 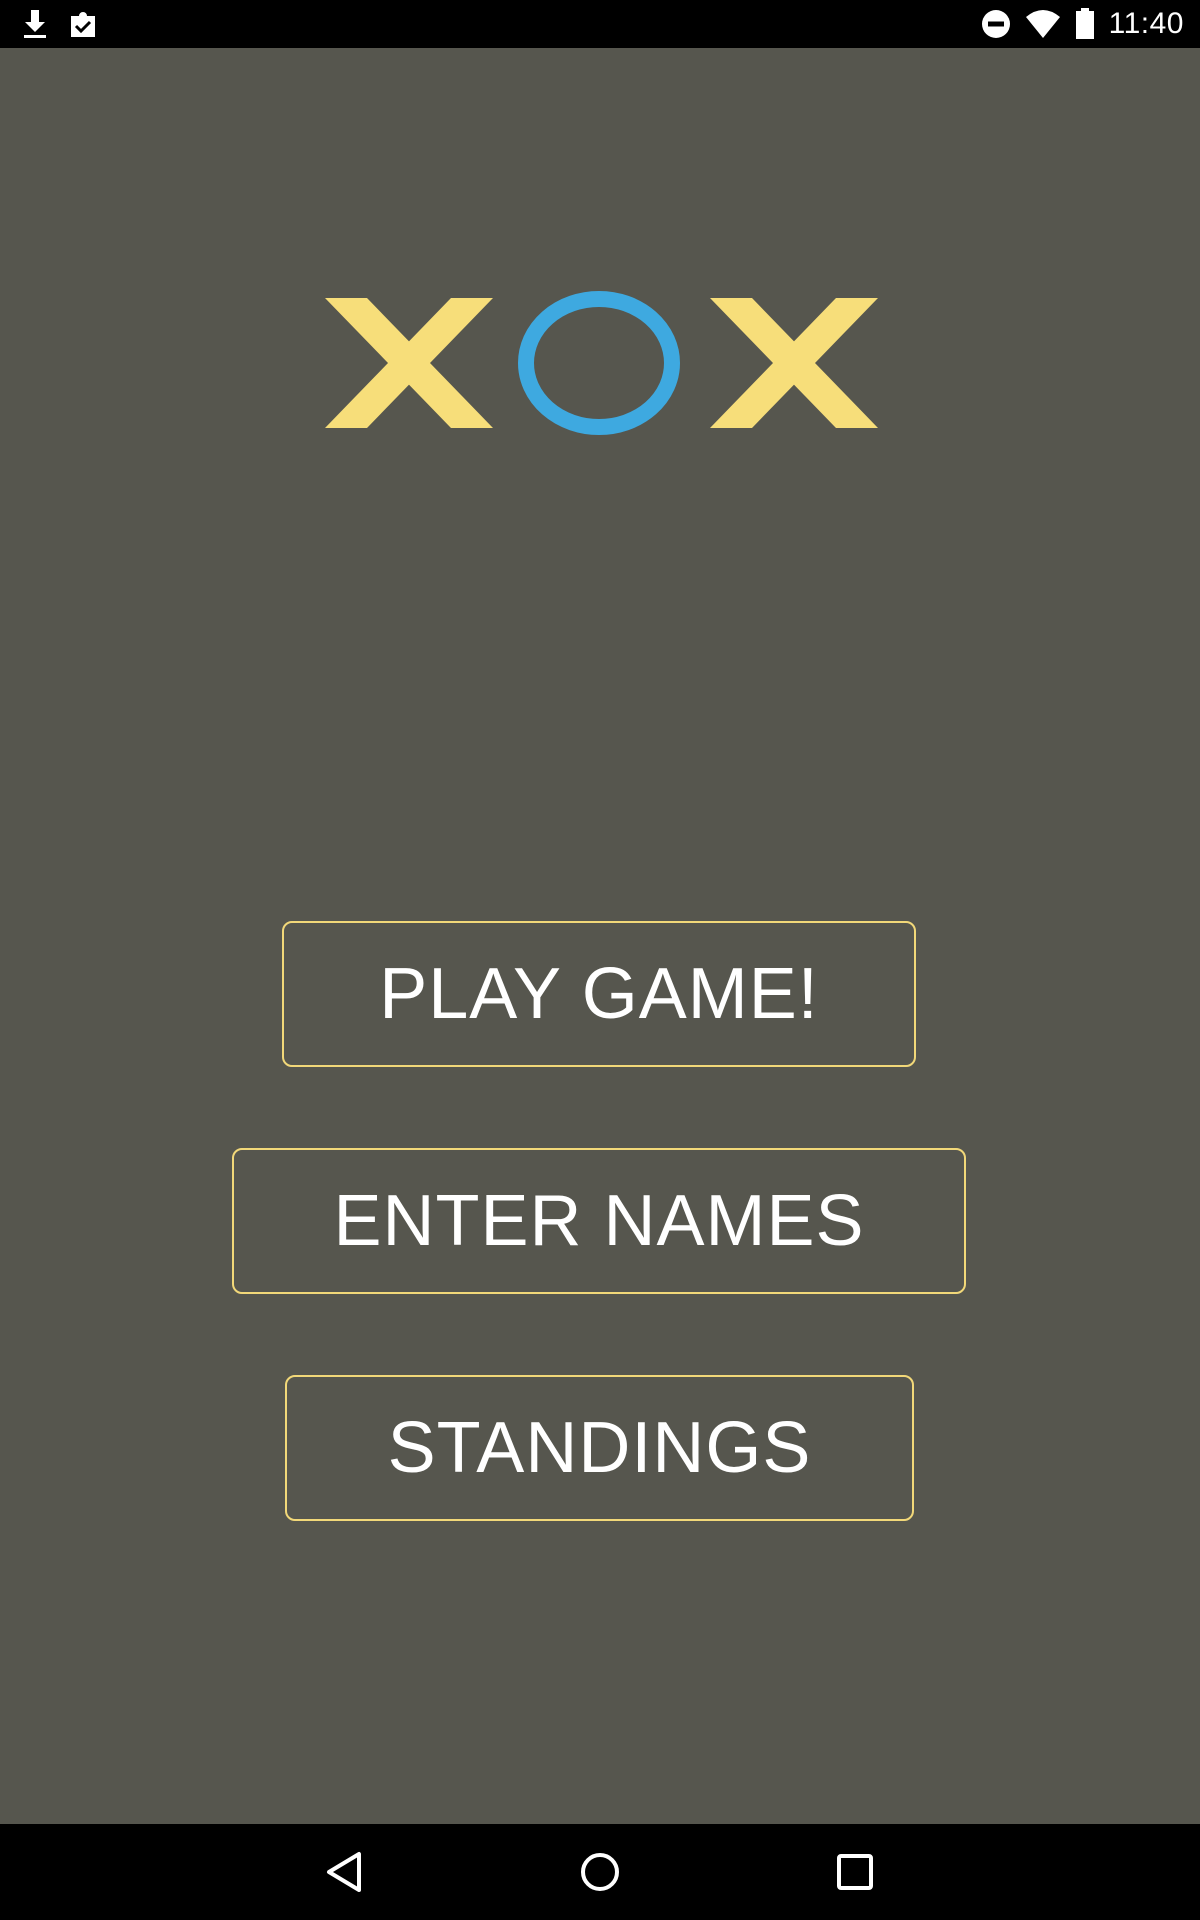 I want to click on logo-x-left-icon, so click(x=409, y=363).